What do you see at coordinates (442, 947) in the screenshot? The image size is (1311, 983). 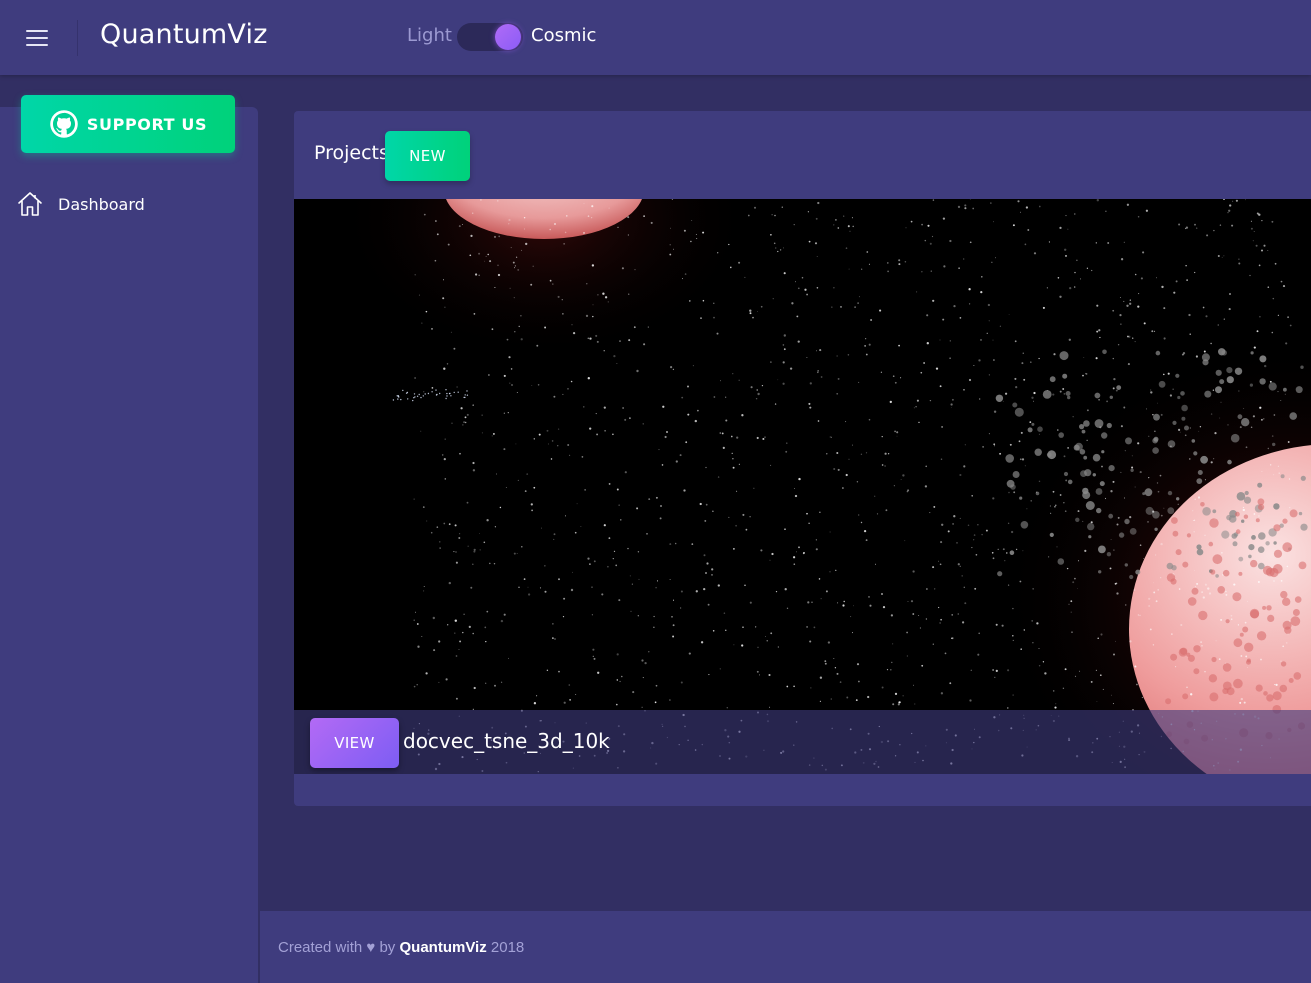 I see `footer-brand-link: QuantumViz` at bounding box center [442, 947].